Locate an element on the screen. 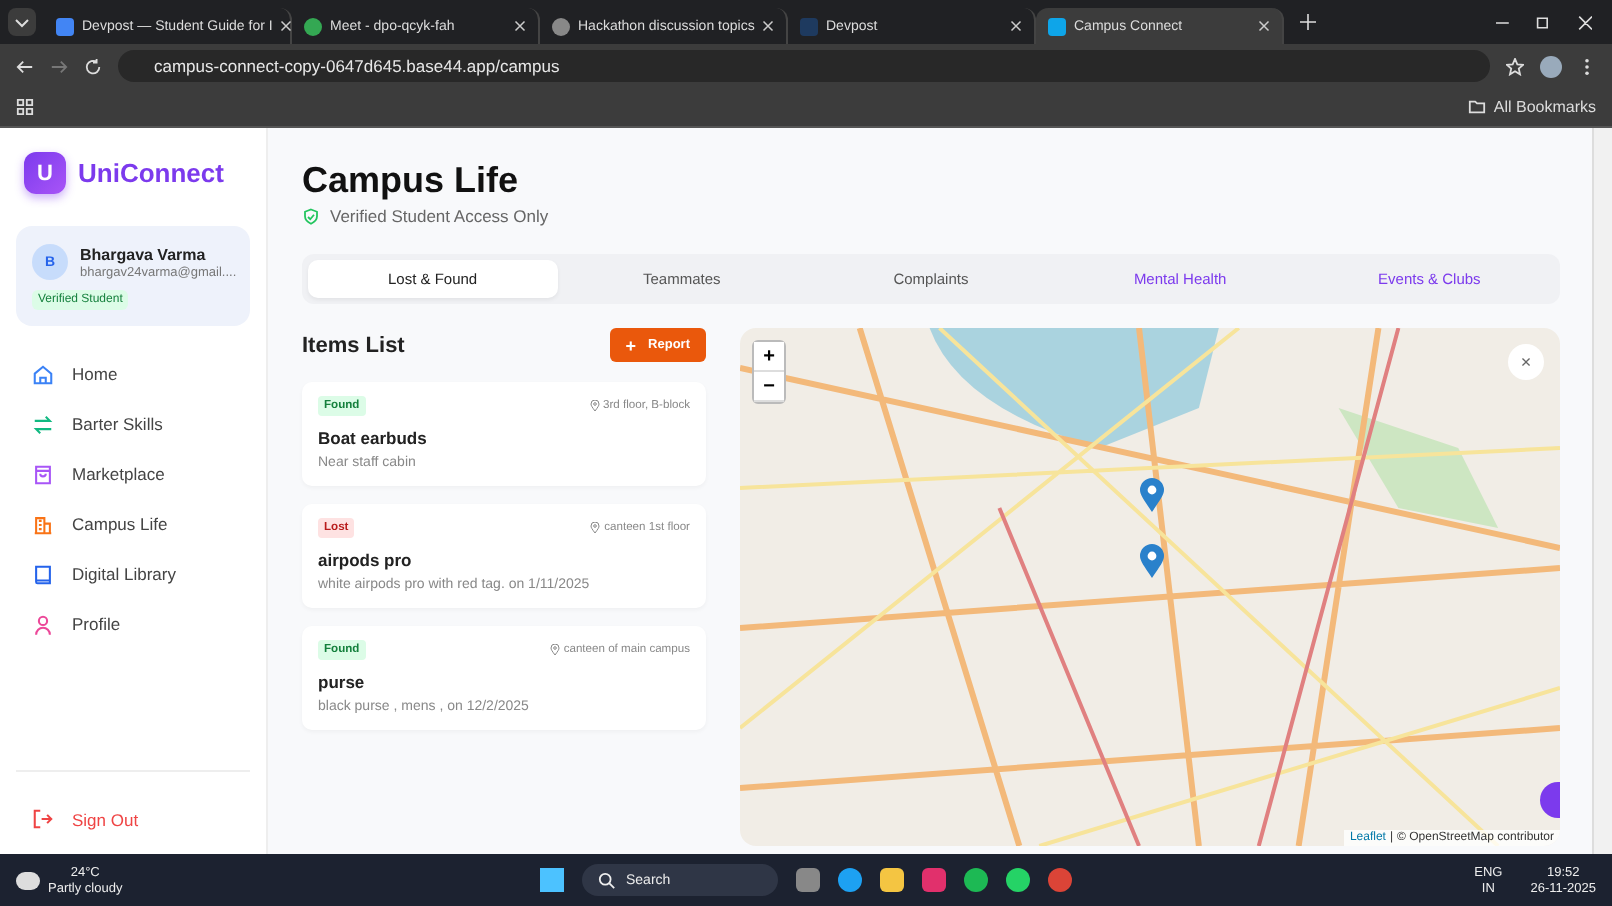  forward-icon is located at coordinates (59, 66).